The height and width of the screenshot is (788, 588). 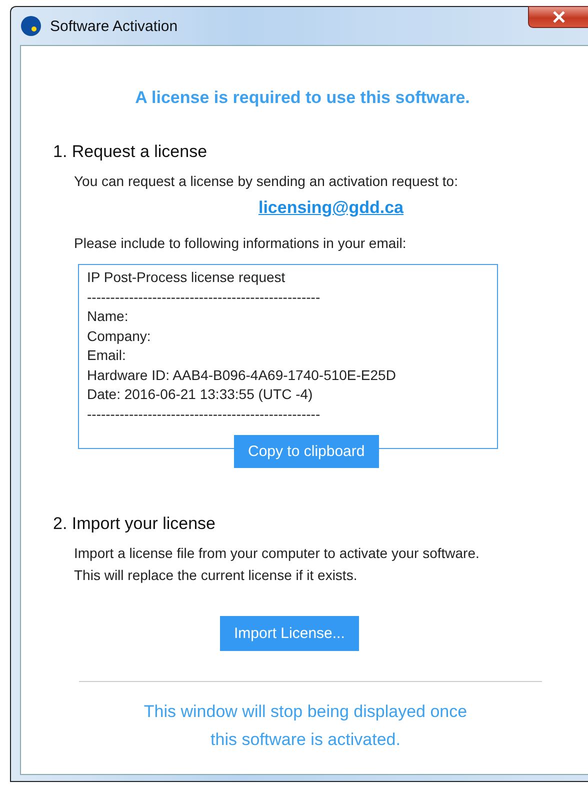 What do you see at coordinates (331, 208) in the screenshot?
I see `email-link: licensing@gdd.ca` at bounding box center [331, 208].